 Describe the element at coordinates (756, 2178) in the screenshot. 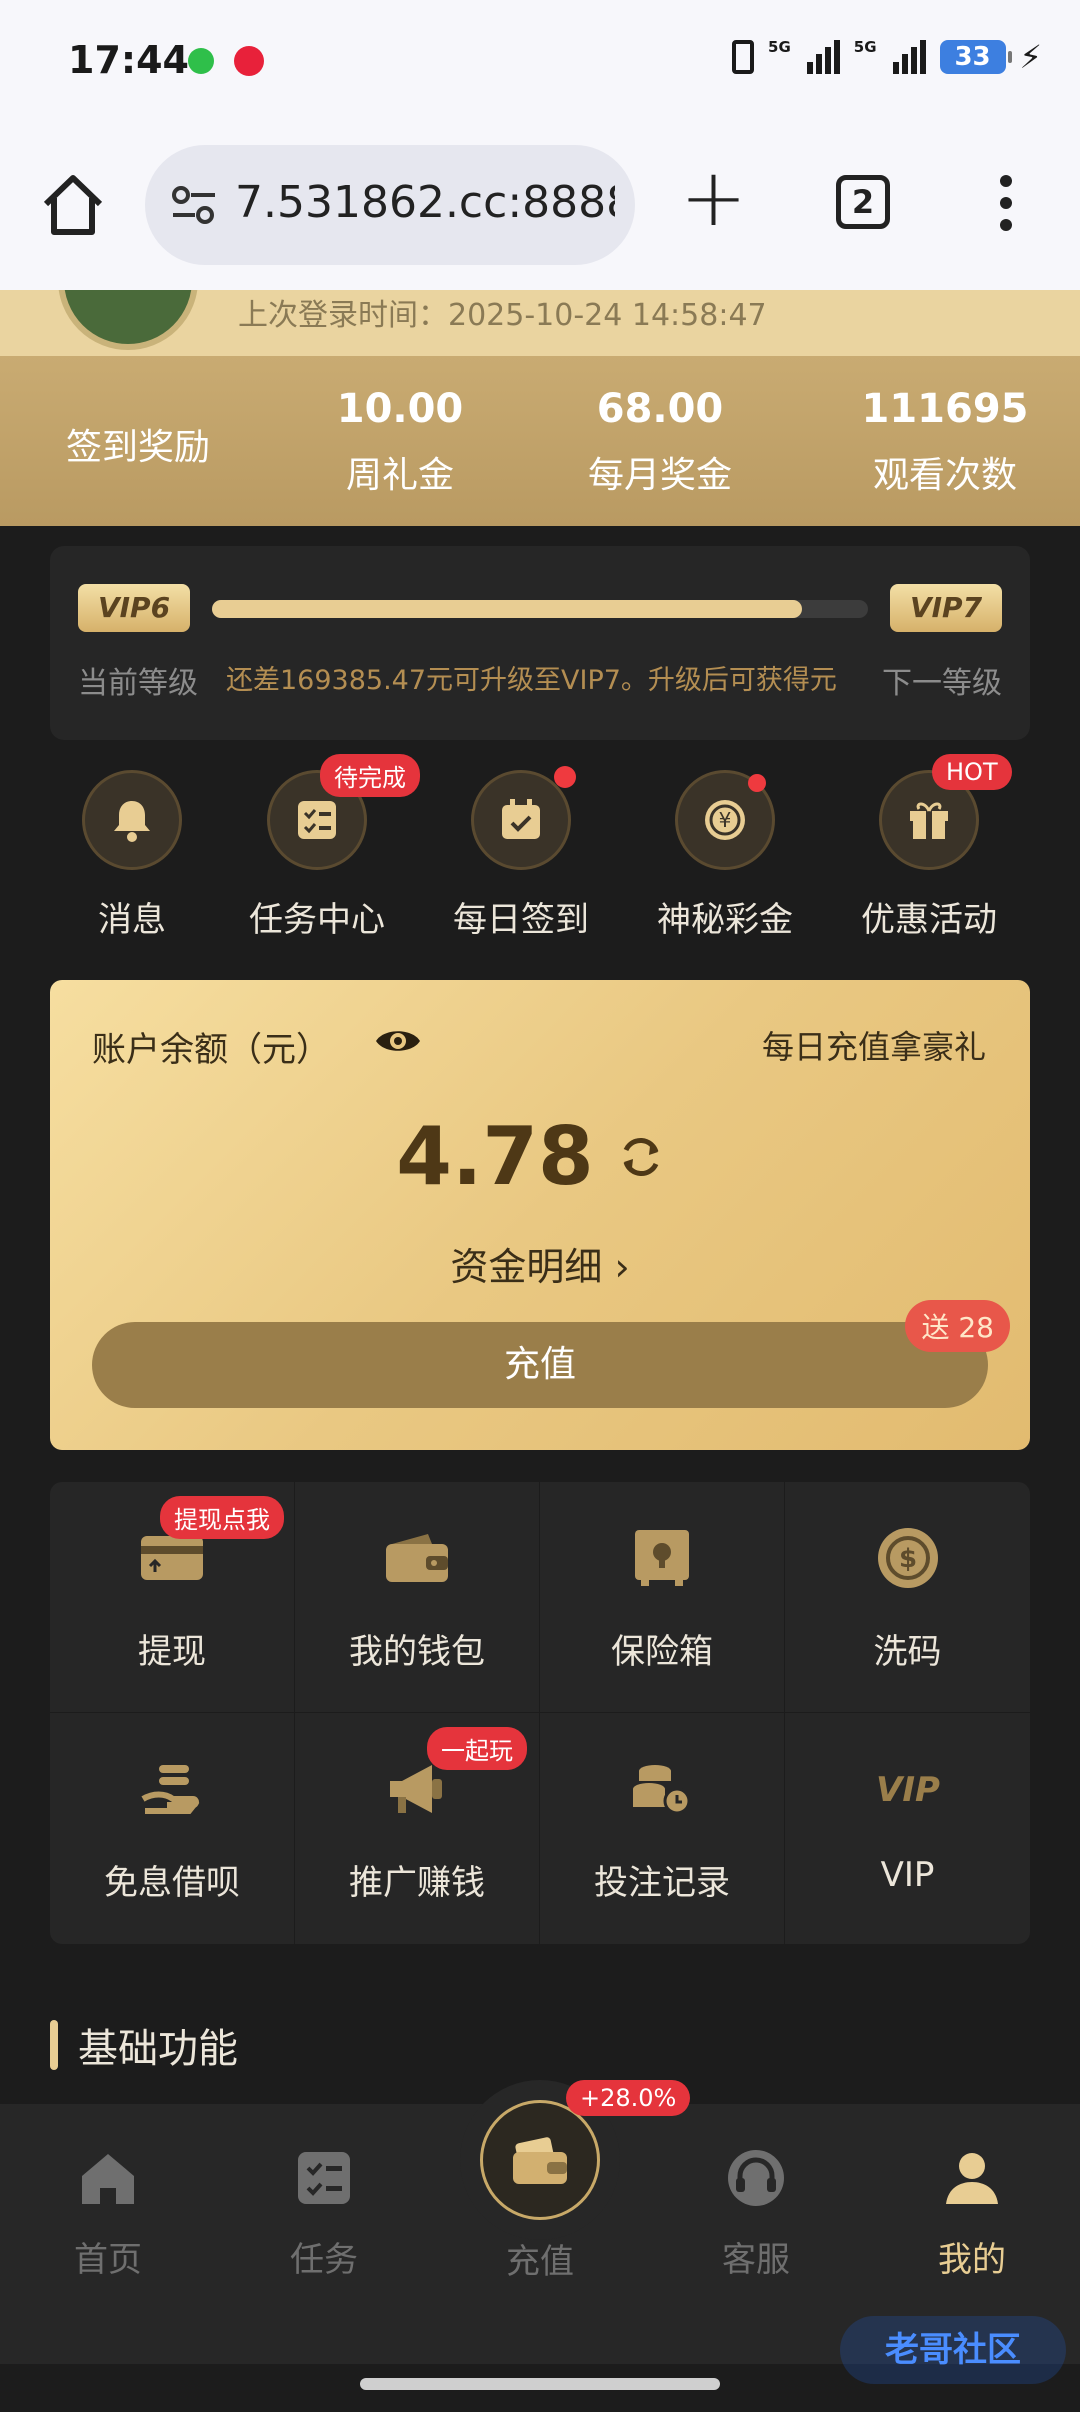

I see `headset-icon` at that location.